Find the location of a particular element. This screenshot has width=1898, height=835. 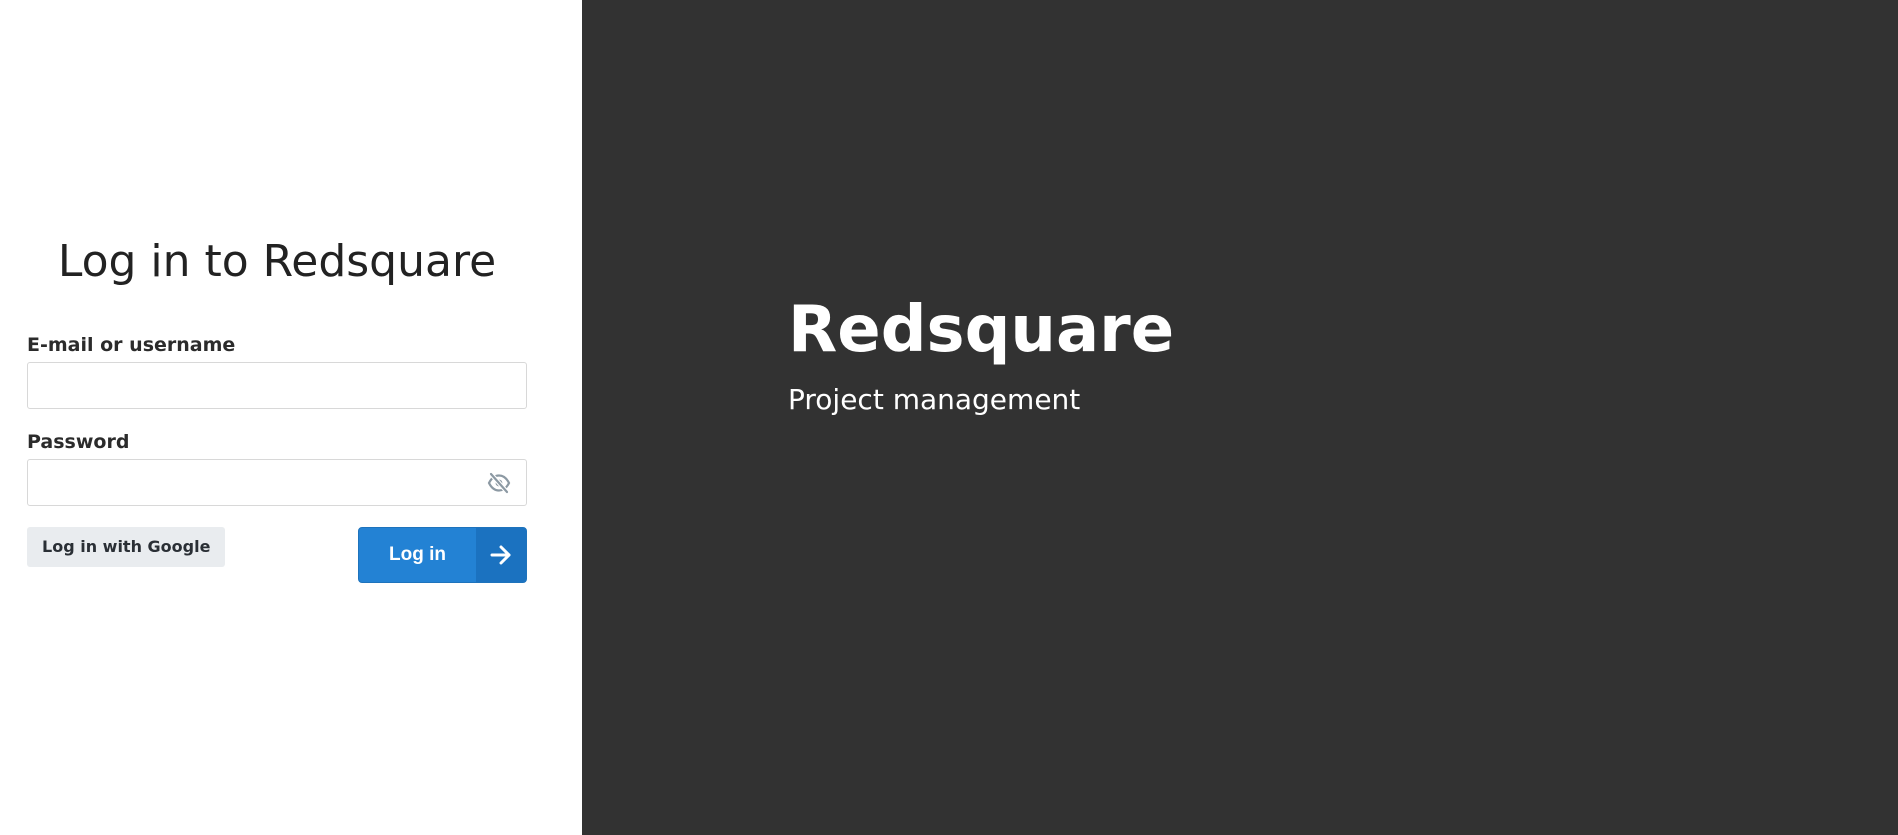

arrow-right-icon is located at coordinates (501, 555).